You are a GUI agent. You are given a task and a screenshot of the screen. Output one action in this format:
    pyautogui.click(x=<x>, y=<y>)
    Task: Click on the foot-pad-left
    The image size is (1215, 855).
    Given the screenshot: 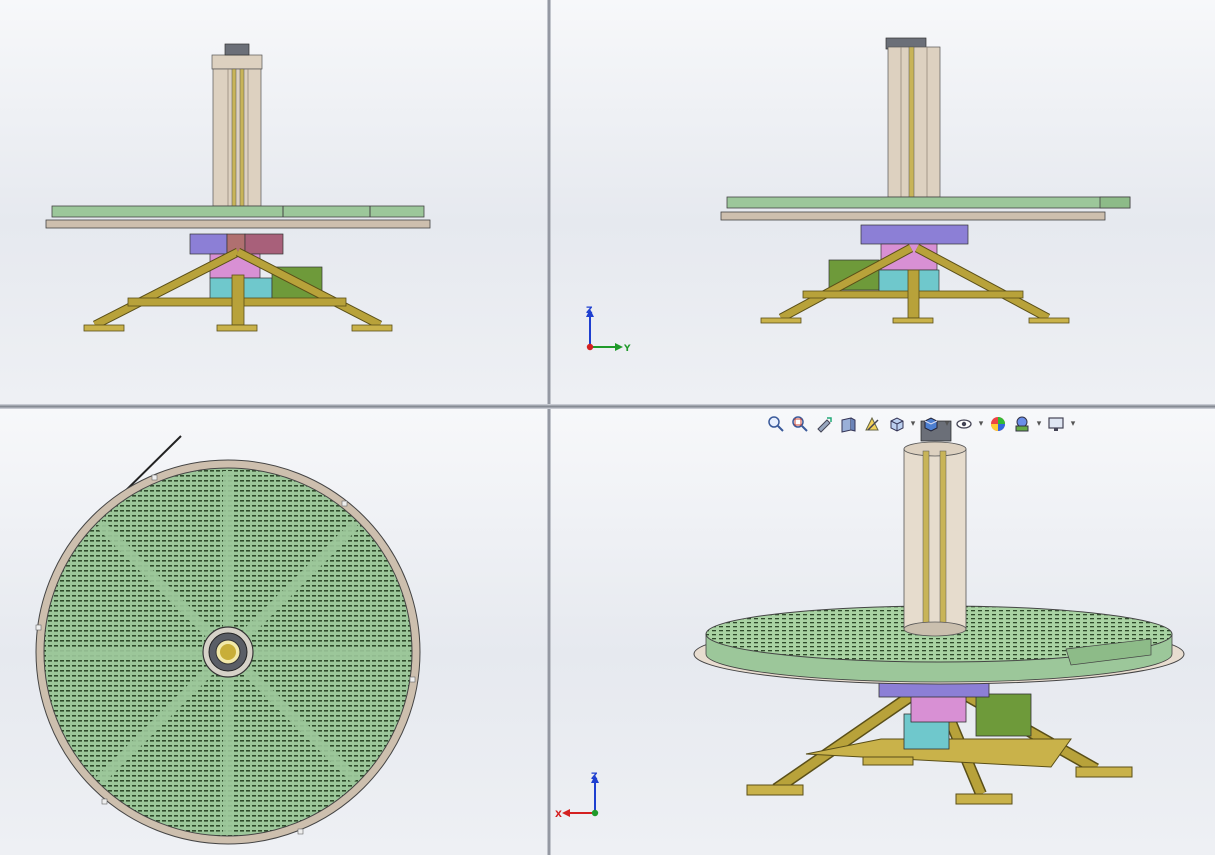 What is the action you would take?
    pyautogui.click(x=104, y=328)
    